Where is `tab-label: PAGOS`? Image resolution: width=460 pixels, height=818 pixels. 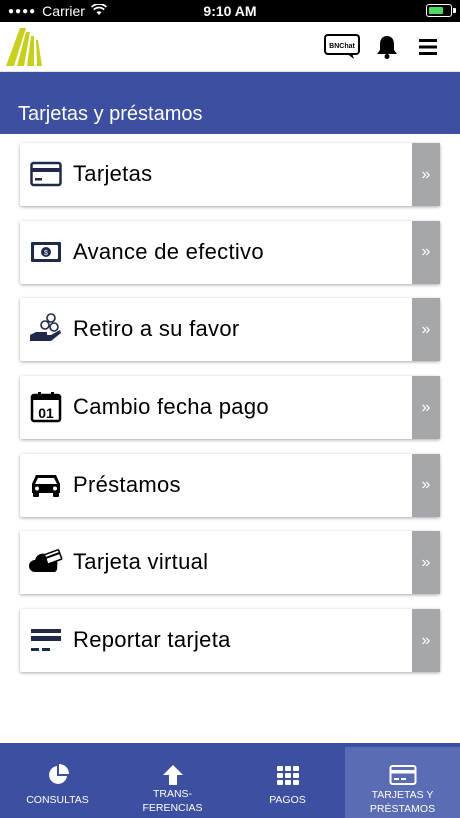
tab-label: PAGOS is located at coordinates (287, 800).